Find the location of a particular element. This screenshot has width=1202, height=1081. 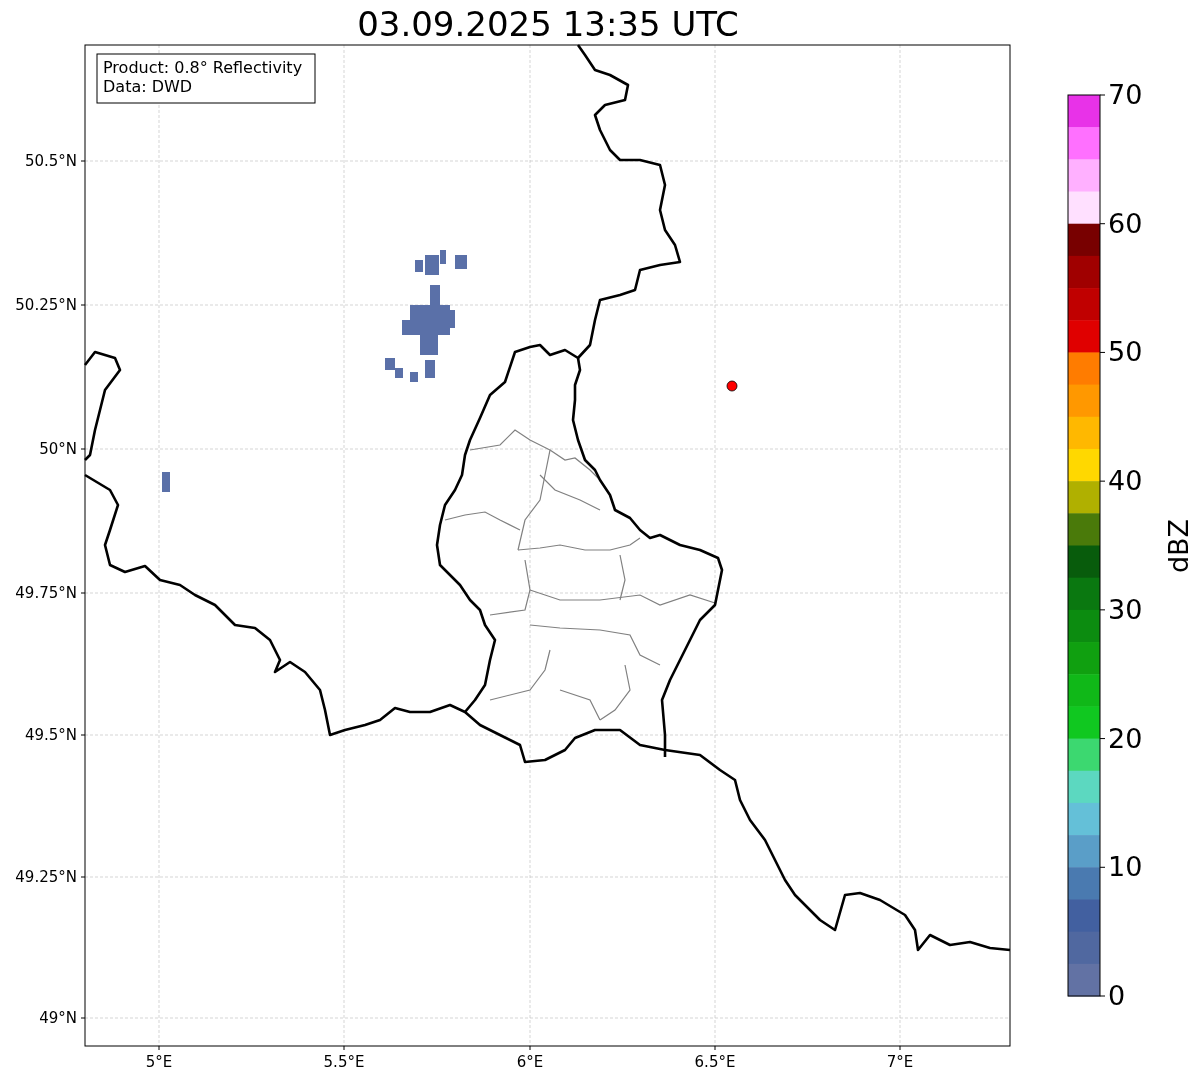

y-axis-tick-label: 50°N is located at coordinates (58, 449).